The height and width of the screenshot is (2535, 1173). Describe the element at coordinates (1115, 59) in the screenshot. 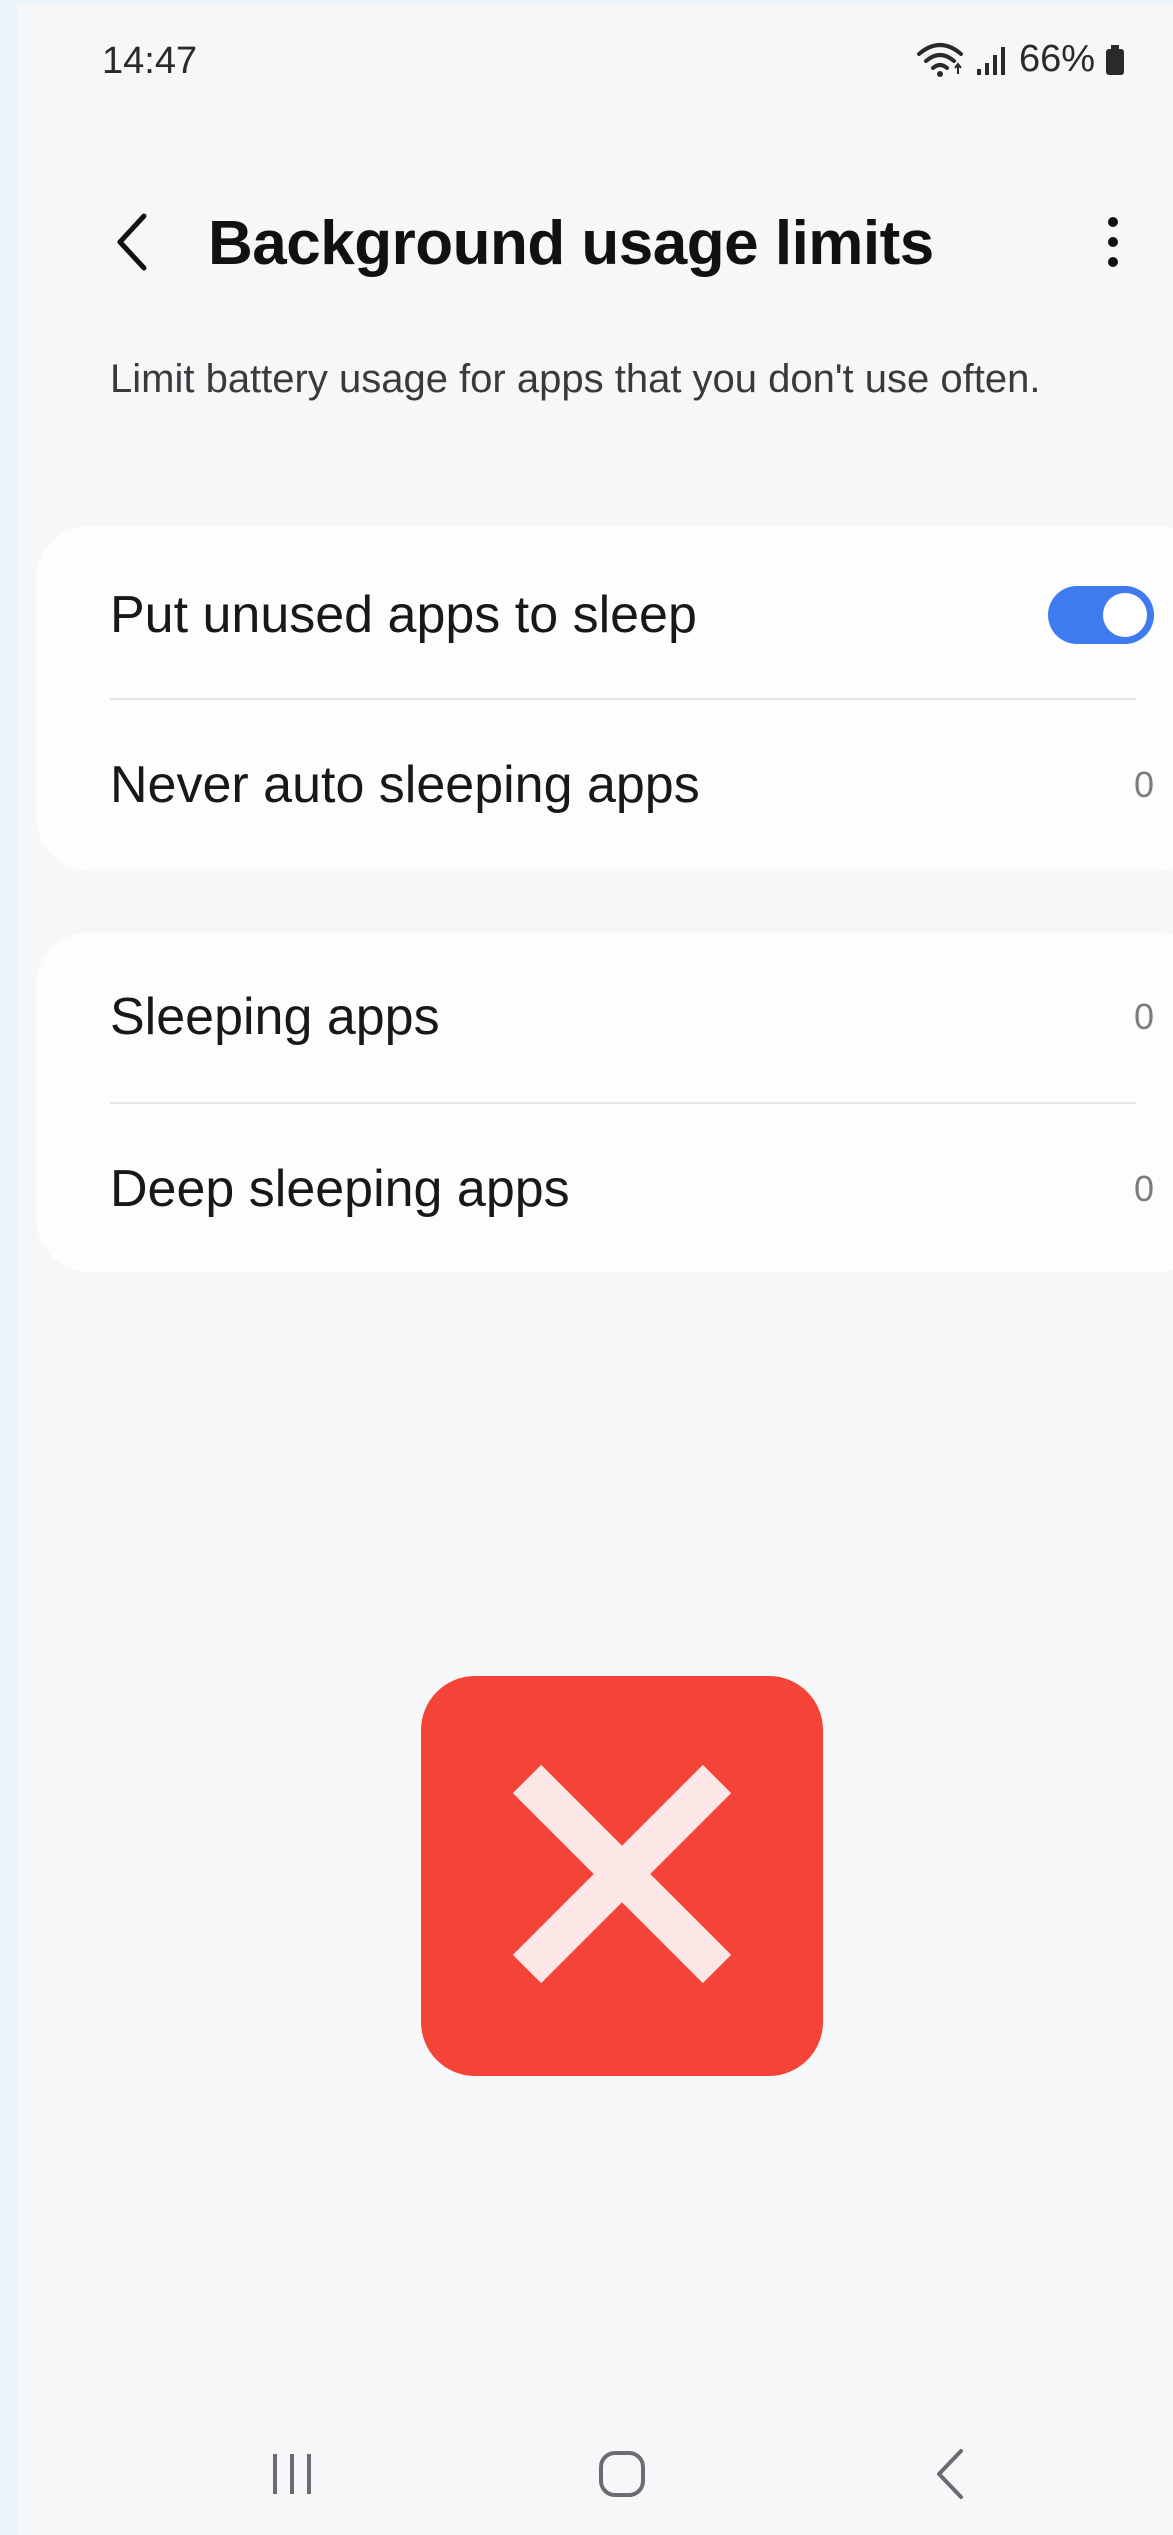

I see `battery-icon` at that location.